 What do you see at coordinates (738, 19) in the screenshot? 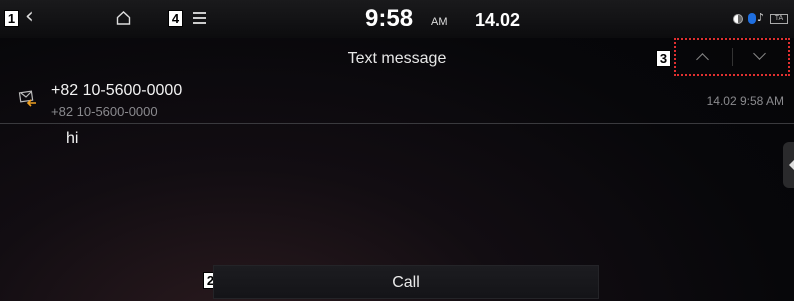
I see `dnd-moon-icon` at bounding box center [738, 19].